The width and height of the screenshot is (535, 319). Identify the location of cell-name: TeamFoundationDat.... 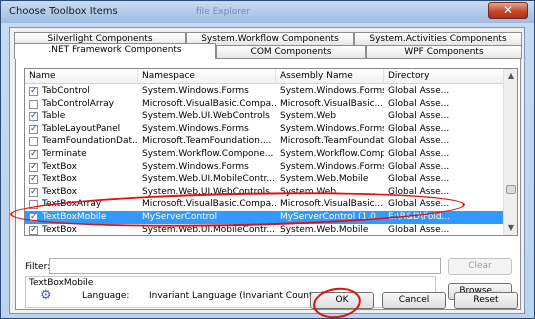
(90, 141).